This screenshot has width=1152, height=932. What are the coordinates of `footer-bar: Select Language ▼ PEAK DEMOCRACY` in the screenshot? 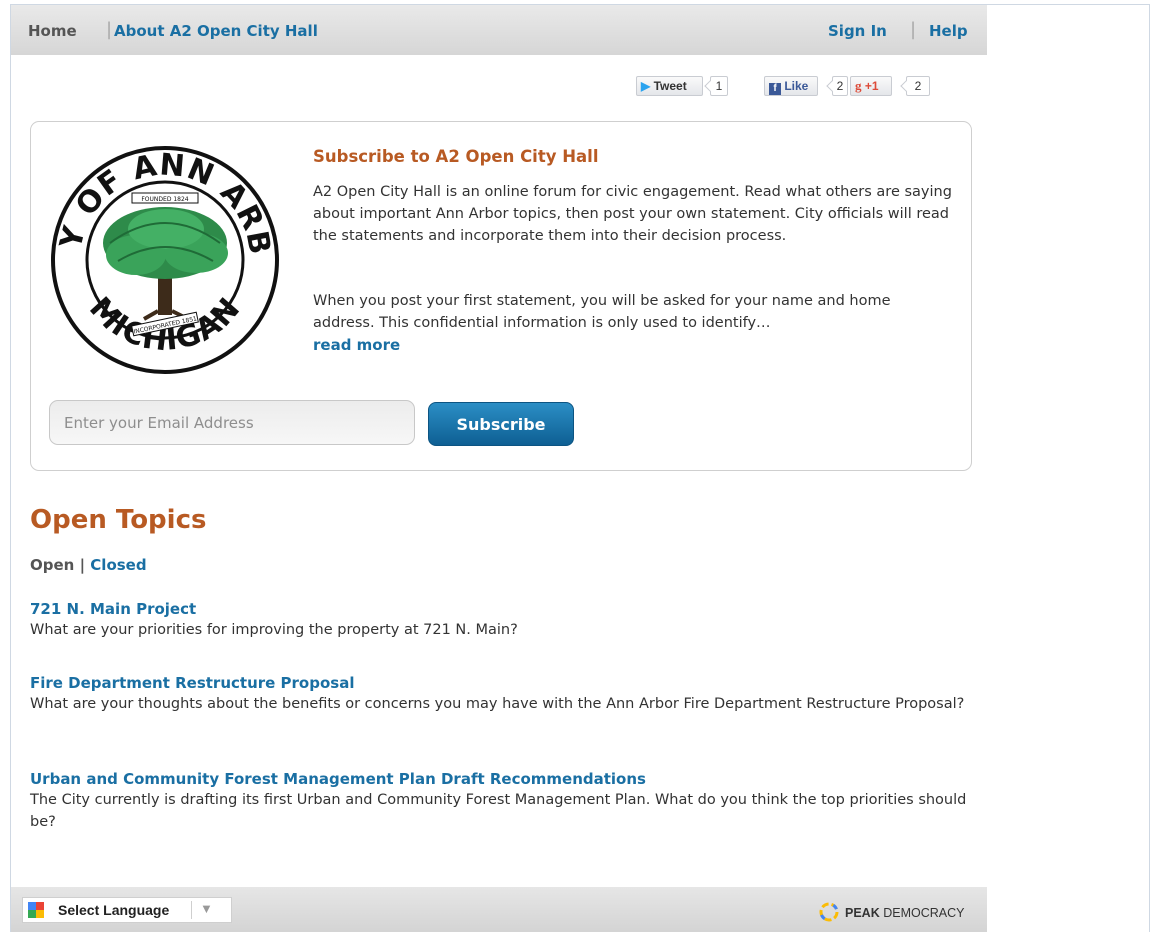 It's located at (499, 909).